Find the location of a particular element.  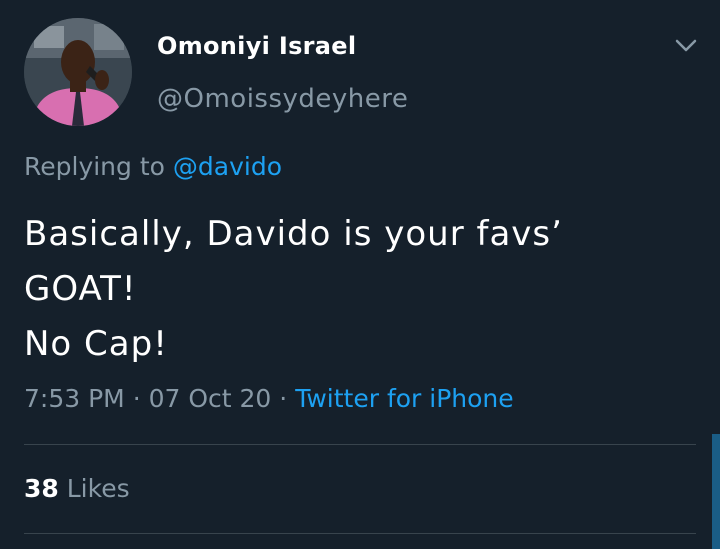

replying-to: Replying to @davido is located at coordinates (153, 166).